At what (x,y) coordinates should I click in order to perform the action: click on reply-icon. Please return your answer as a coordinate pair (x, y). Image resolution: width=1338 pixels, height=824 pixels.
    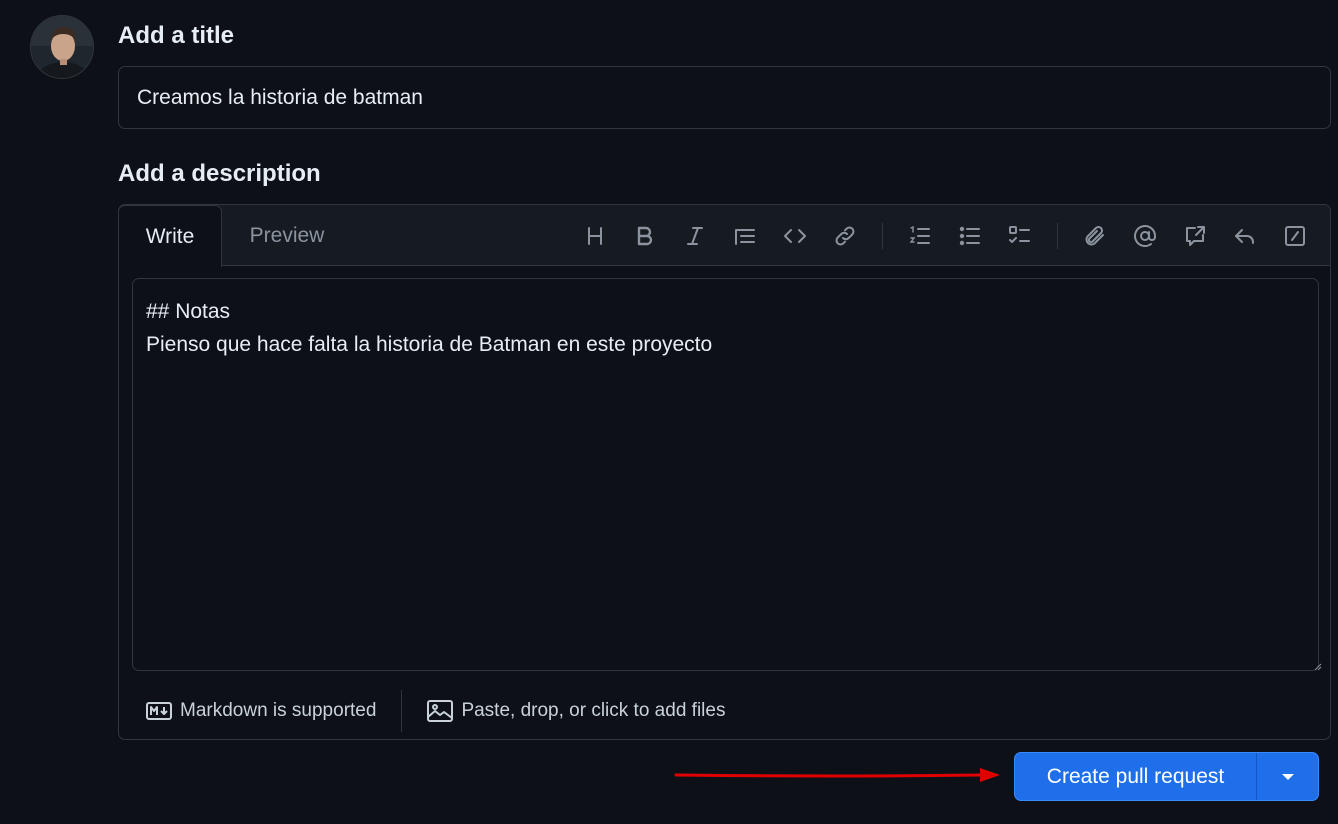
    Looking at the image, I should click on (1244, 236).